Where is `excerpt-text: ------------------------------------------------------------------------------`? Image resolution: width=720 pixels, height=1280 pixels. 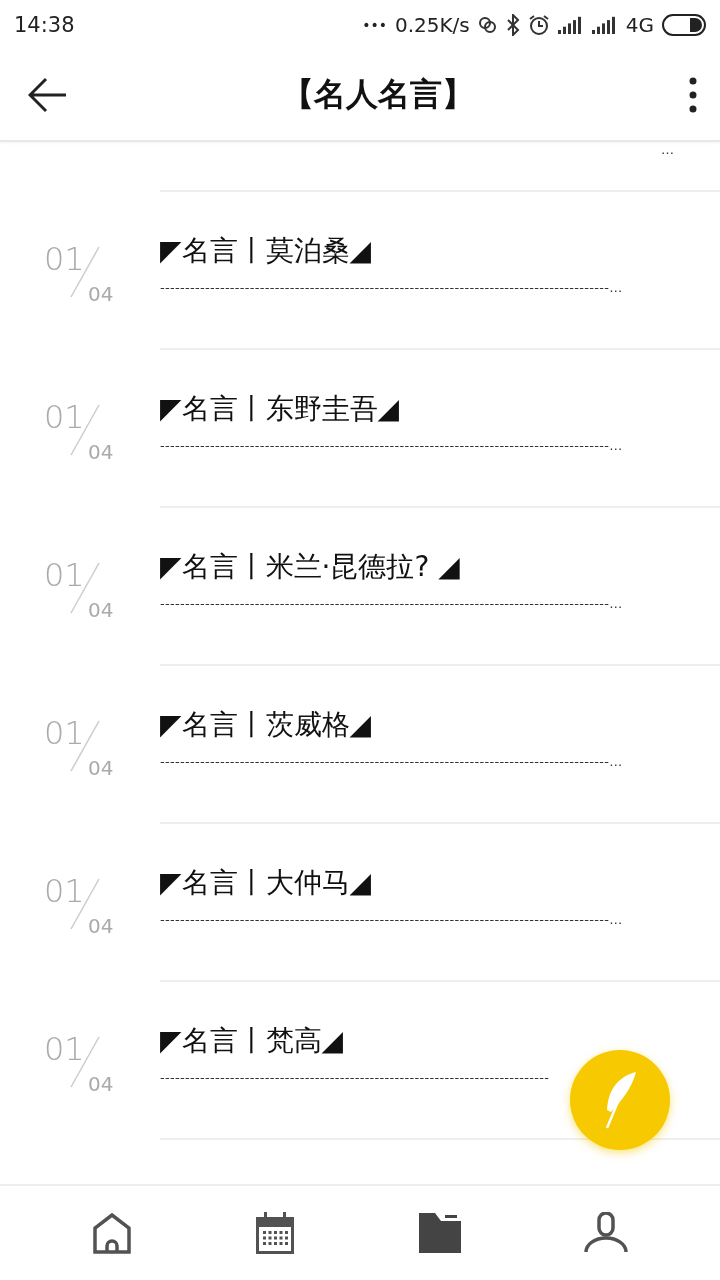 excerpt-text: ------------------------------------------------------------------------------ is located at coordinates (355, 1077).